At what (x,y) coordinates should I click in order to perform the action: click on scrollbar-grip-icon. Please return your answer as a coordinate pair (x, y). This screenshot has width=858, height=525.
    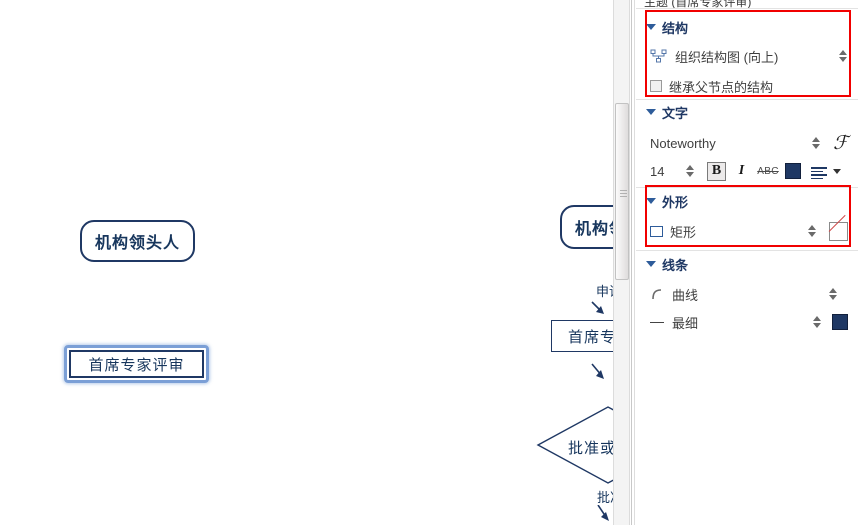
    Looking at the image, I should click on (623, 194).